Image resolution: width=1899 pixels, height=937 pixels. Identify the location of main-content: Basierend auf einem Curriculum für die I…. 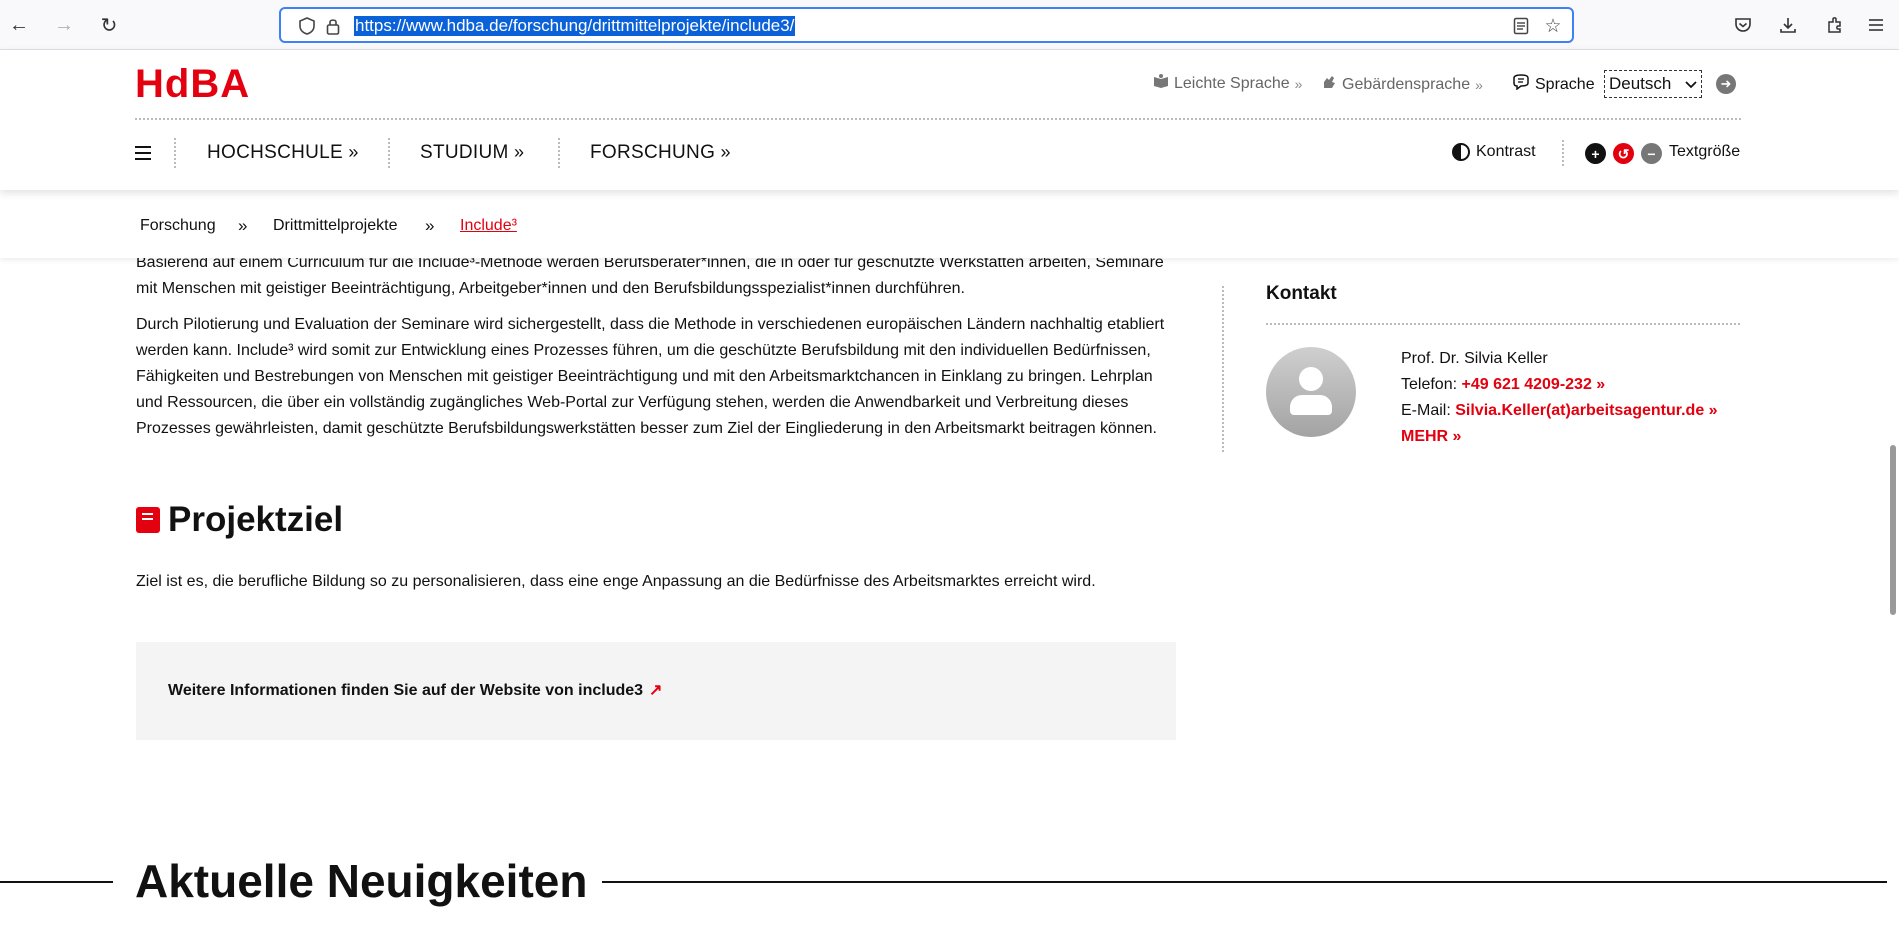
(656, 351).